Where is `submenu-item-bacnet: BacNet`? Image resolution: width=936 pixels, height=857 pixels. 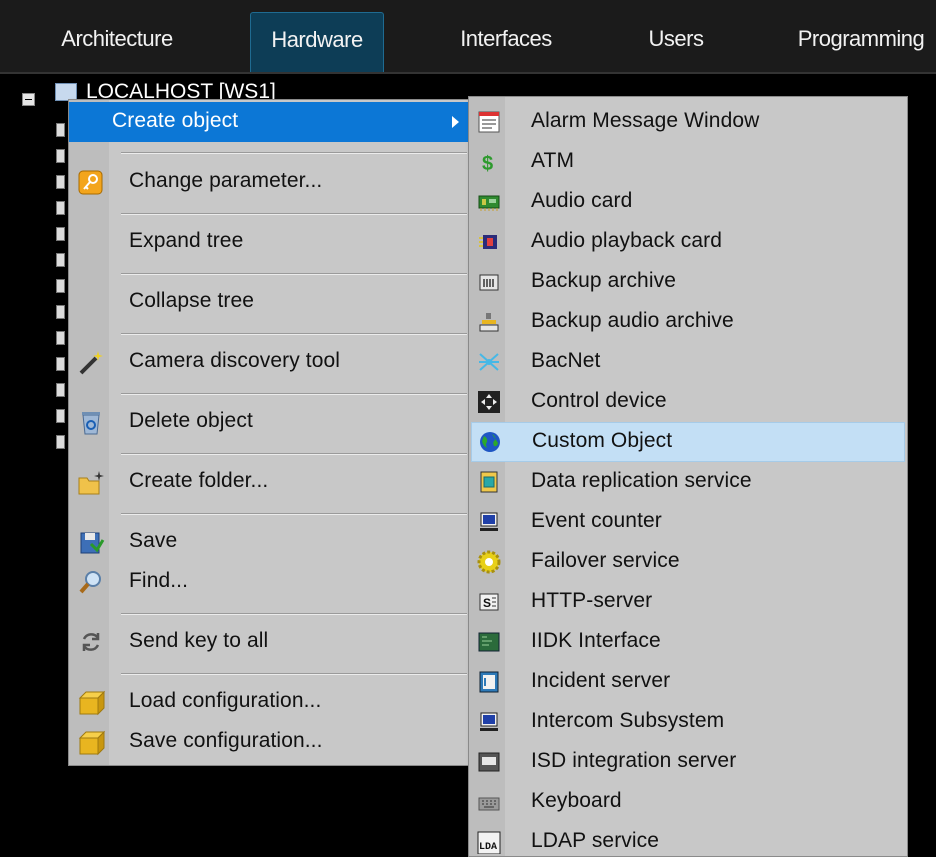 submenu-item-bacnet: BacNet is located at coordinates (688, 362).